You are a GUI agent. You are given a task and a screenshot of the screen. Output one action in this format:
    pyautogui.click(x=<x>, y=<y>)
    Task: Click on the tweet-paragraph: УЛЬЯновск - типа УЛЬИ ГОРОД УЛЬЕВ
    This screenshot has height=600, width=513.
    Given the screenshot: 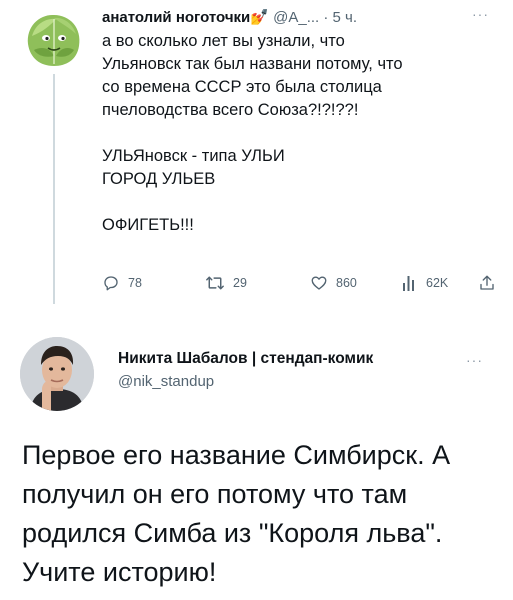 What is the action you would take?
    pyautogui.click(x=193, y=167)
    